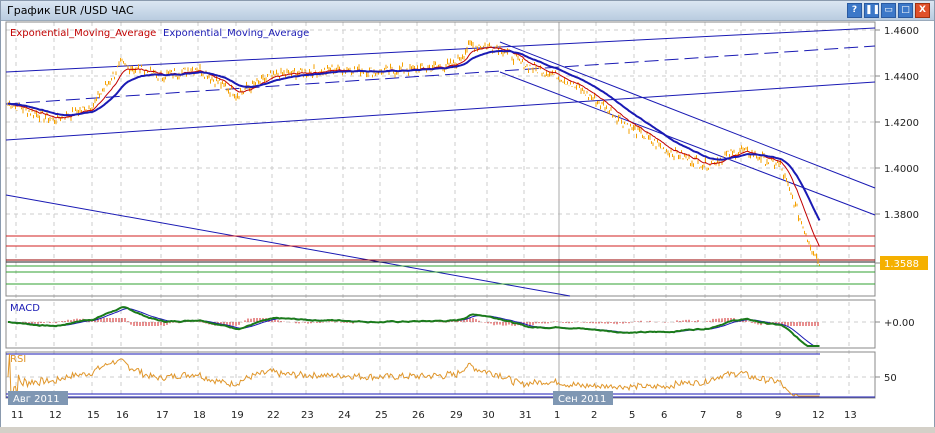  I want to click on macd-signal-line, so click(413, 327).